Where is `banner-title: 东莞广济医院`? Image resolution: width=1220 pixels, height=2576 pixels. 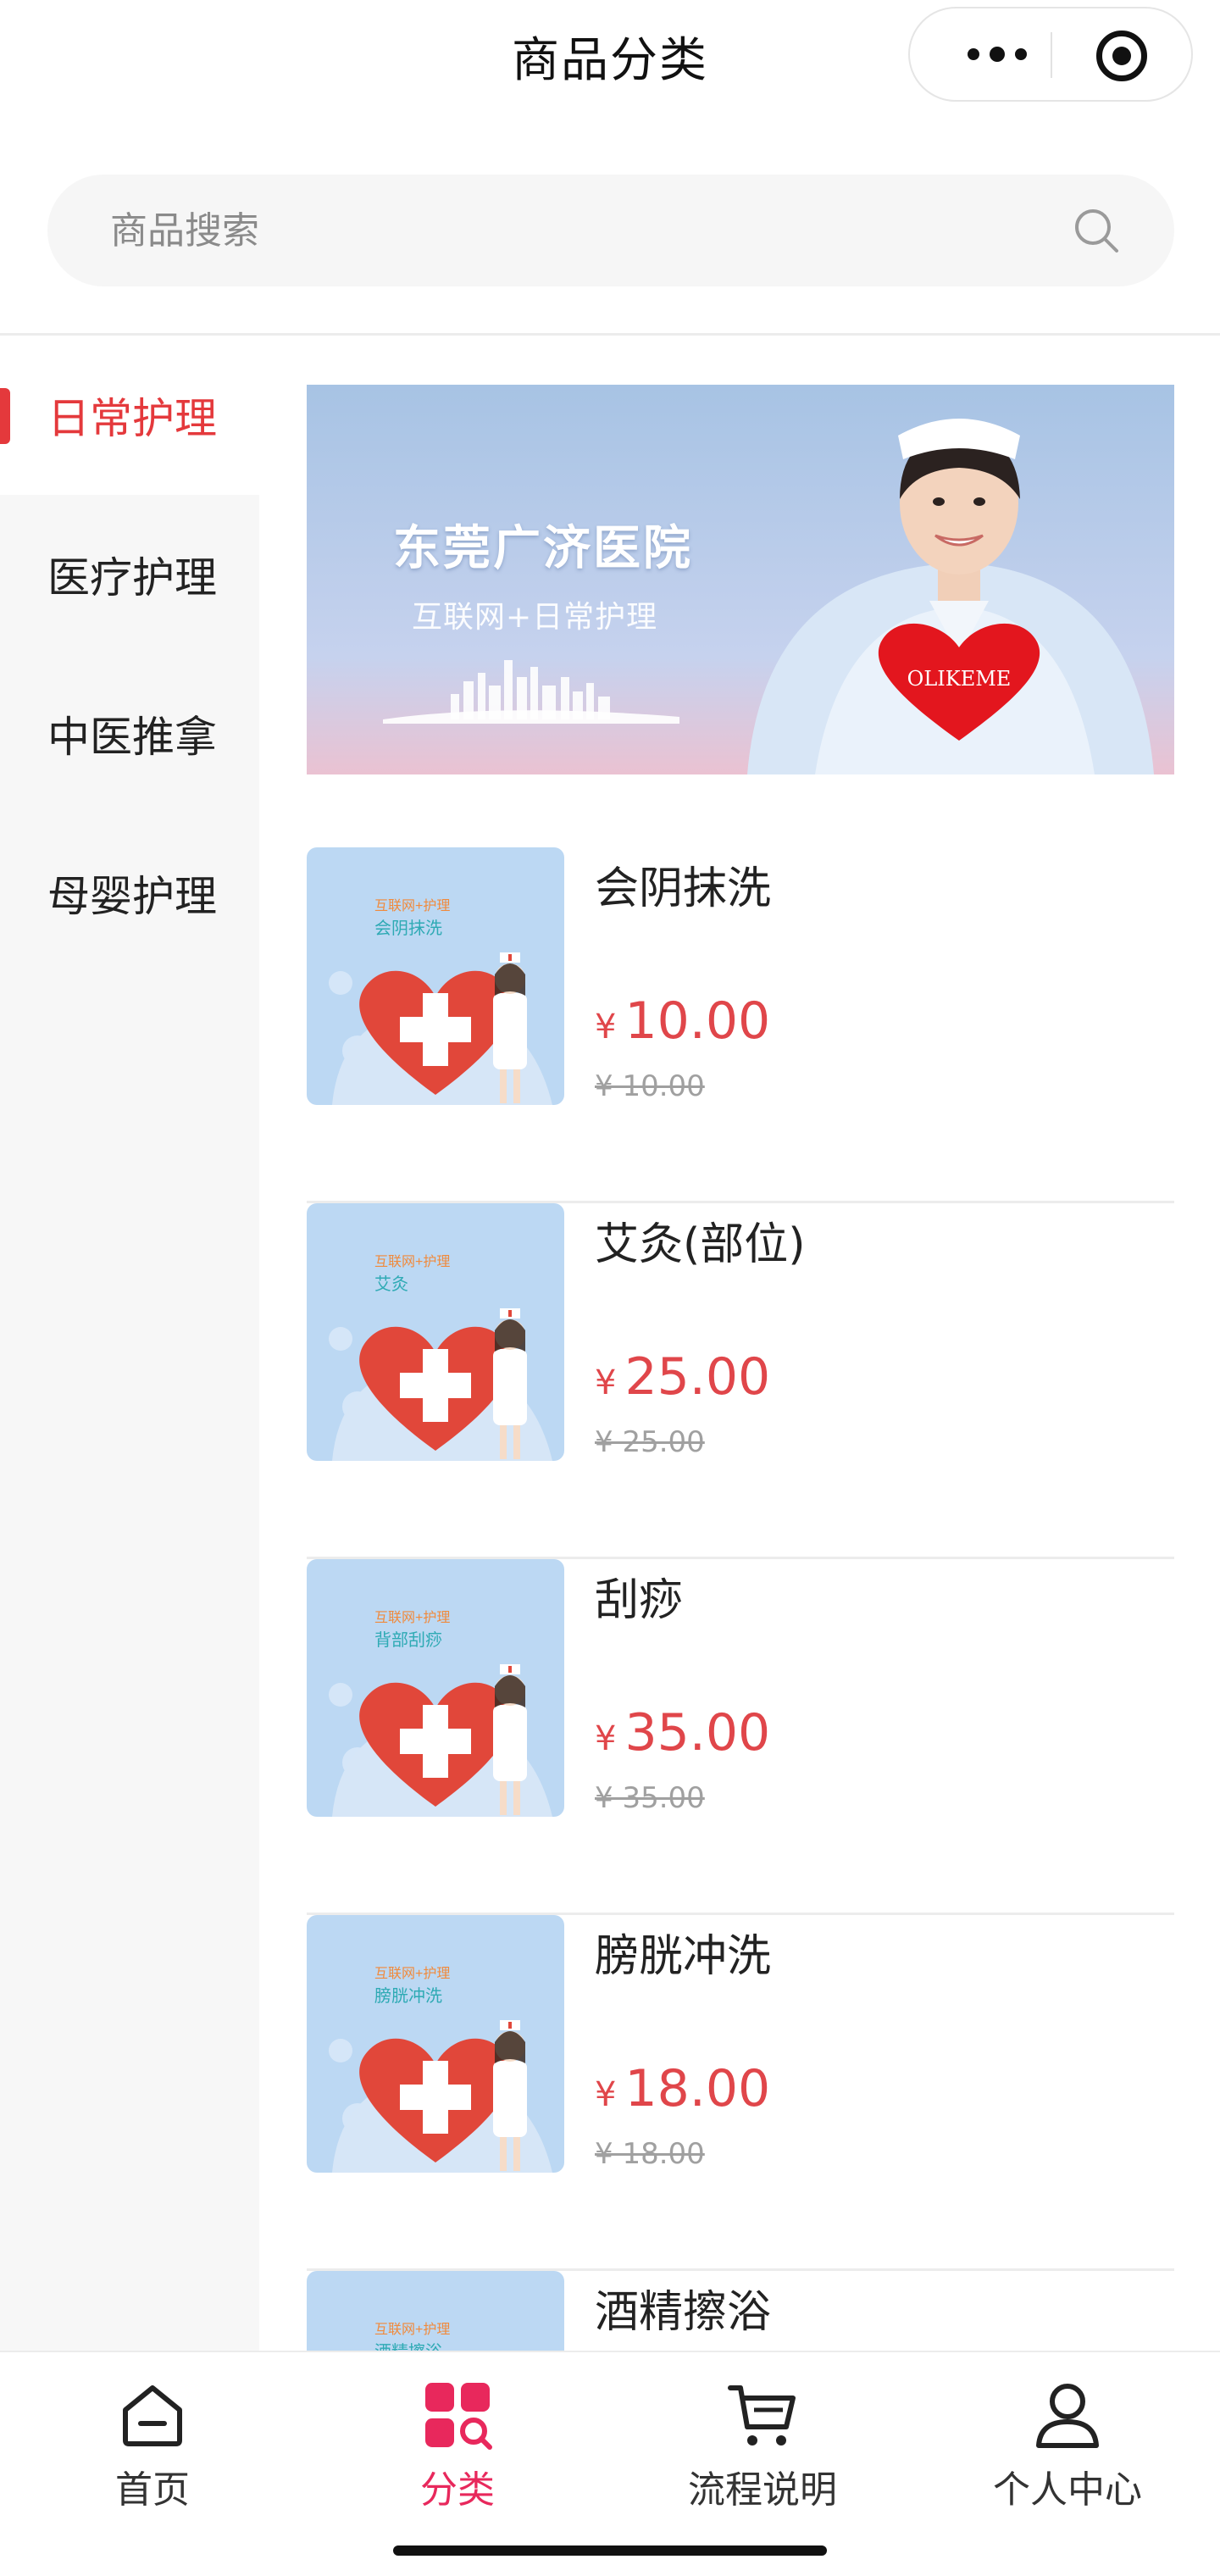 banner-title: 东莞广济医院 is located at coordinates (543, 548).